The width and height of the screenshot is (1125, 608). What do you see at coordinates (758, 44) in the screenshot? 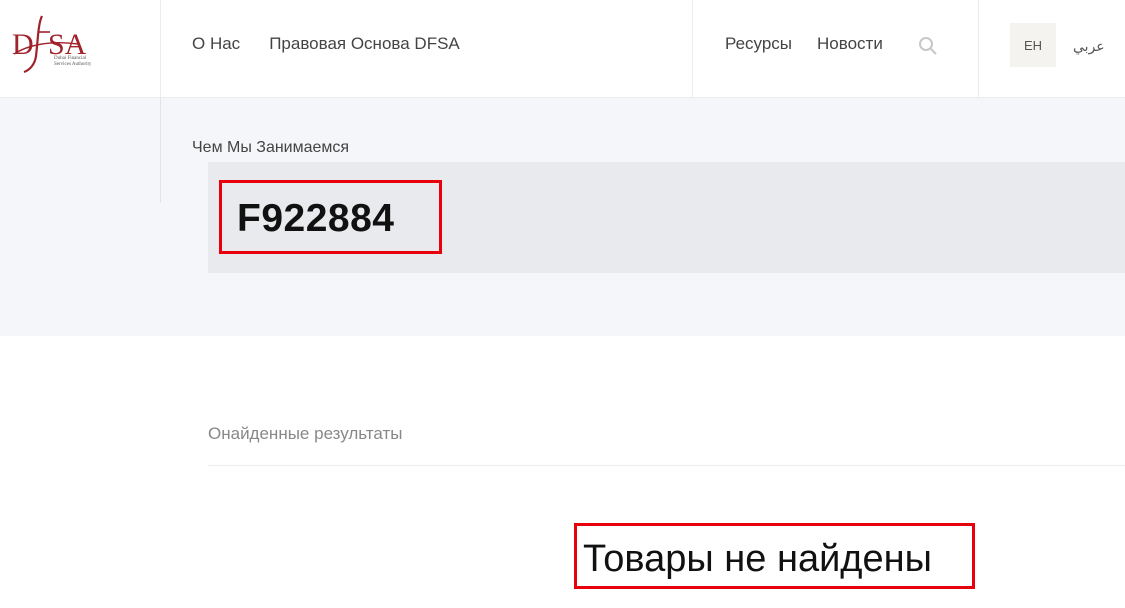
I see `nav-resources: Ресурсы` at bounding box center [758, 44].